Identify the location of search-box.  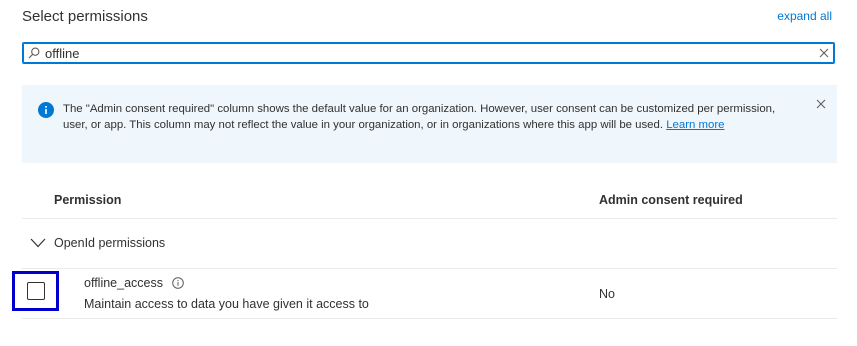
(428, 53).